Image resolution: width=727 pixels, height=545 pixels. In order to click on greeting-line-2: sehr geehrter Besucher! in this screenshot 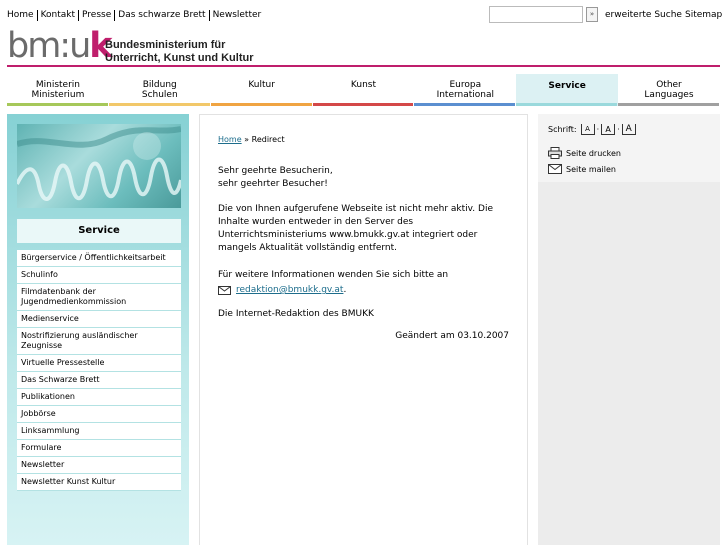, I will do `click(273, 184)`.